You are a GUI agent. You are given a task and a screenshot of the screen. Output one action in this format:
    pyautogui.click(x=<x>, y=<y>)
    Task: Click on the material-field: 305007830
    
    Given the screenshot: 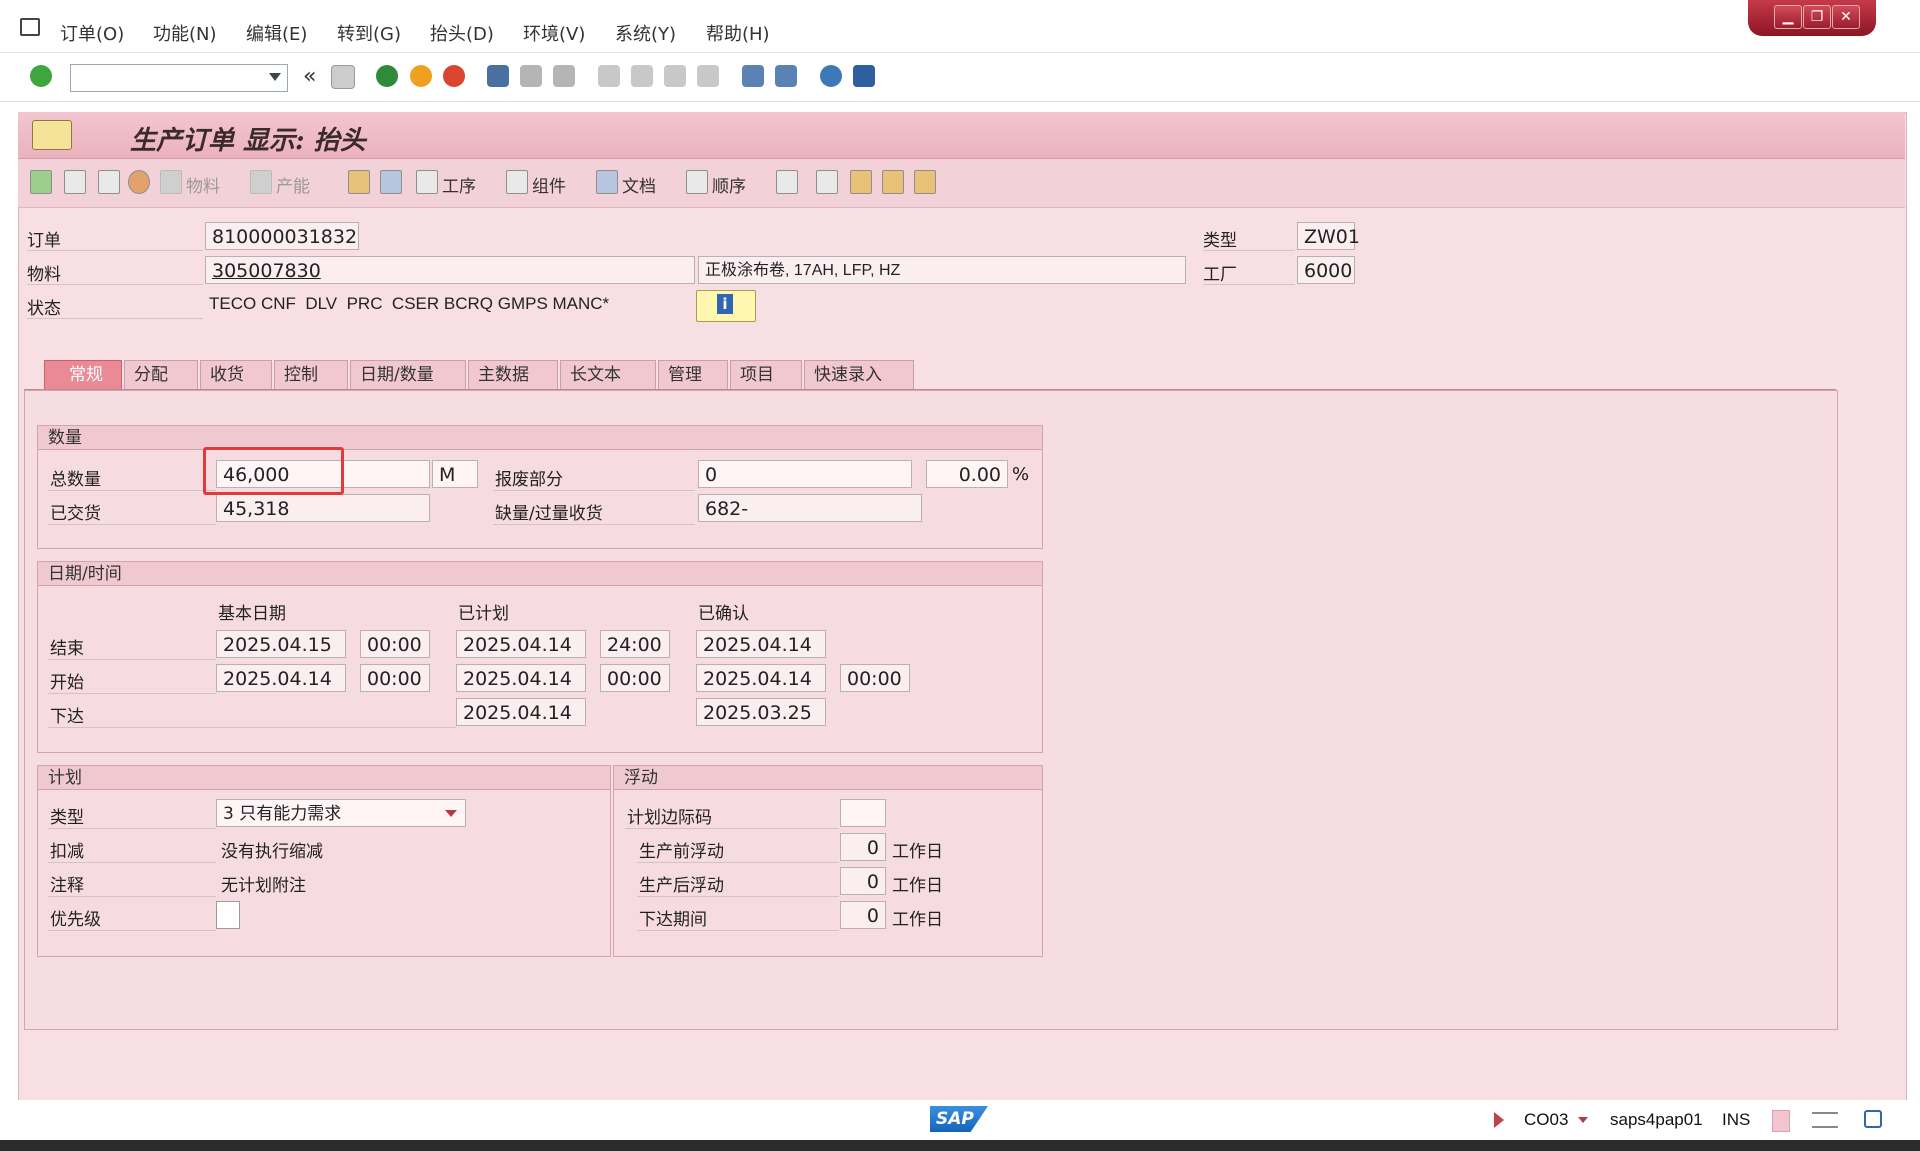 What is the action you would take?
    pyautogui.click(x=450, y=270)
    